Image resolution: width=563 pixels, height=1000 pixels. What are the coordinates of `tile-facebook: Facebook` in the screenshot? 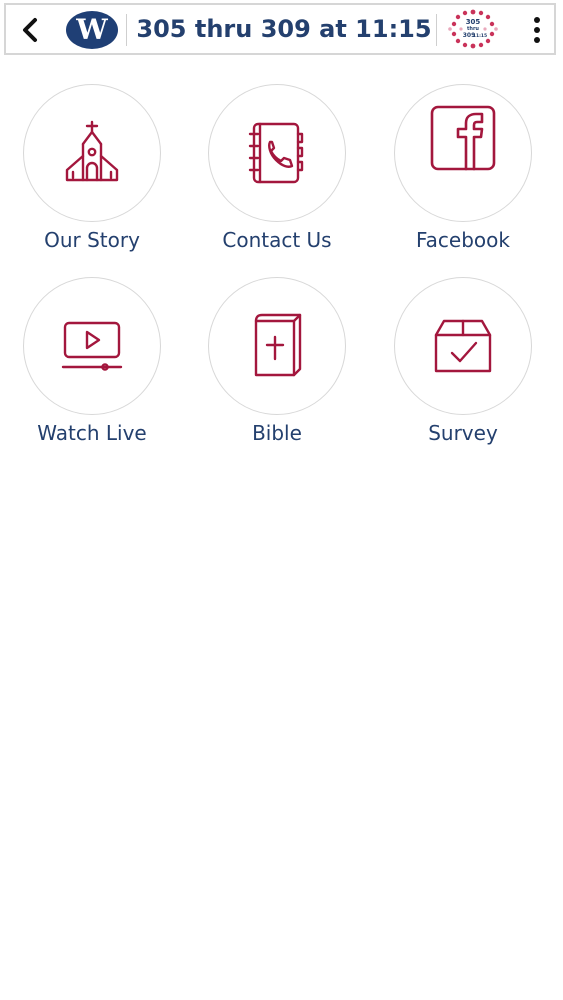 It's located at (461, 174).